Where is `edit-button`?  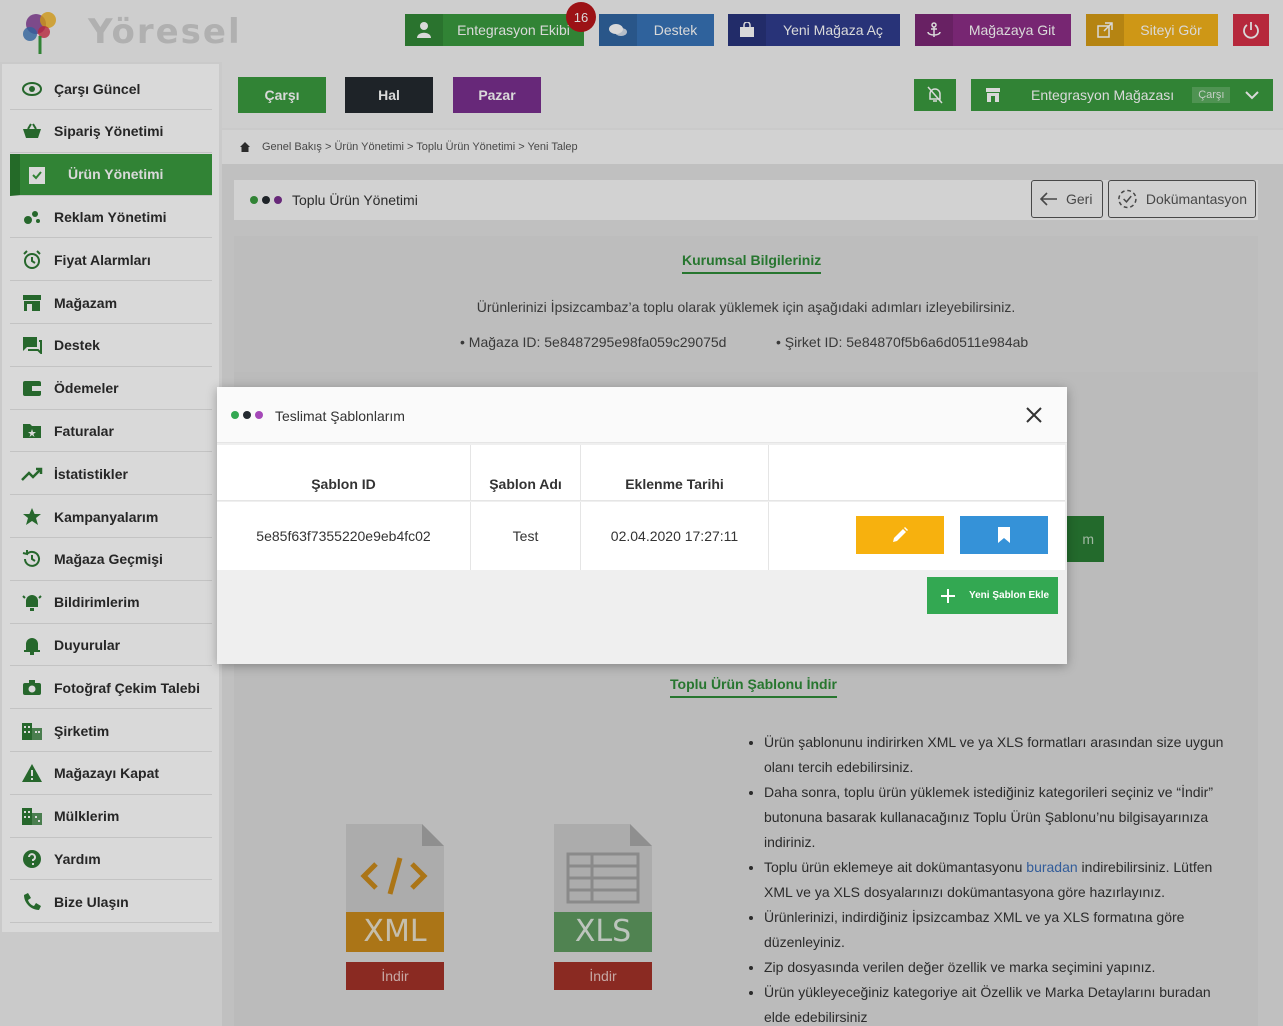
edit-button is located at coordinates (900, 535).